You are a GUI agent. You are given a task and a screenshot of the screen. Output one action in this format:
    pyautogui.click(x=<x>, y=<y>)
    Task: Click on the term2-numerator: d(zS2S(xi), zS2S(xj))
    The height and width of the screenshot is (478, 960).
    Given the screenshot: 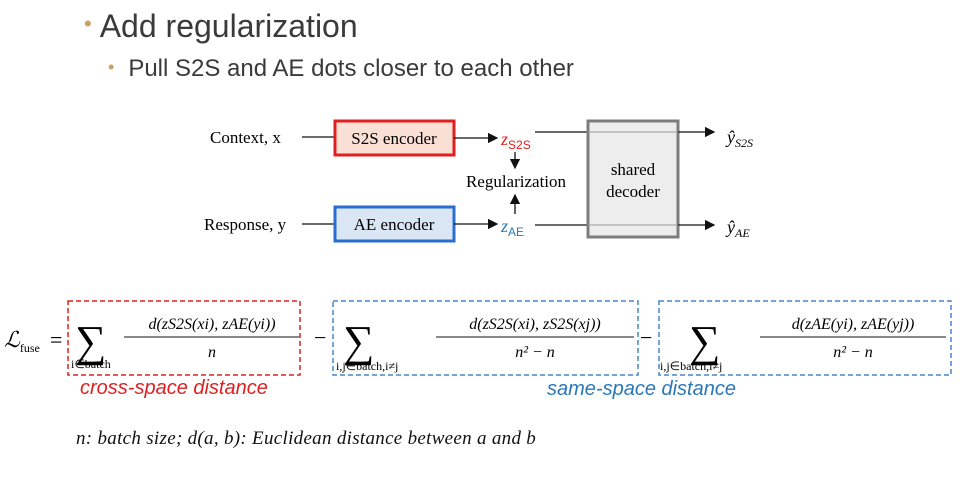 What is the action you would take?
    pyautogui.click(x=535, y=324)
    